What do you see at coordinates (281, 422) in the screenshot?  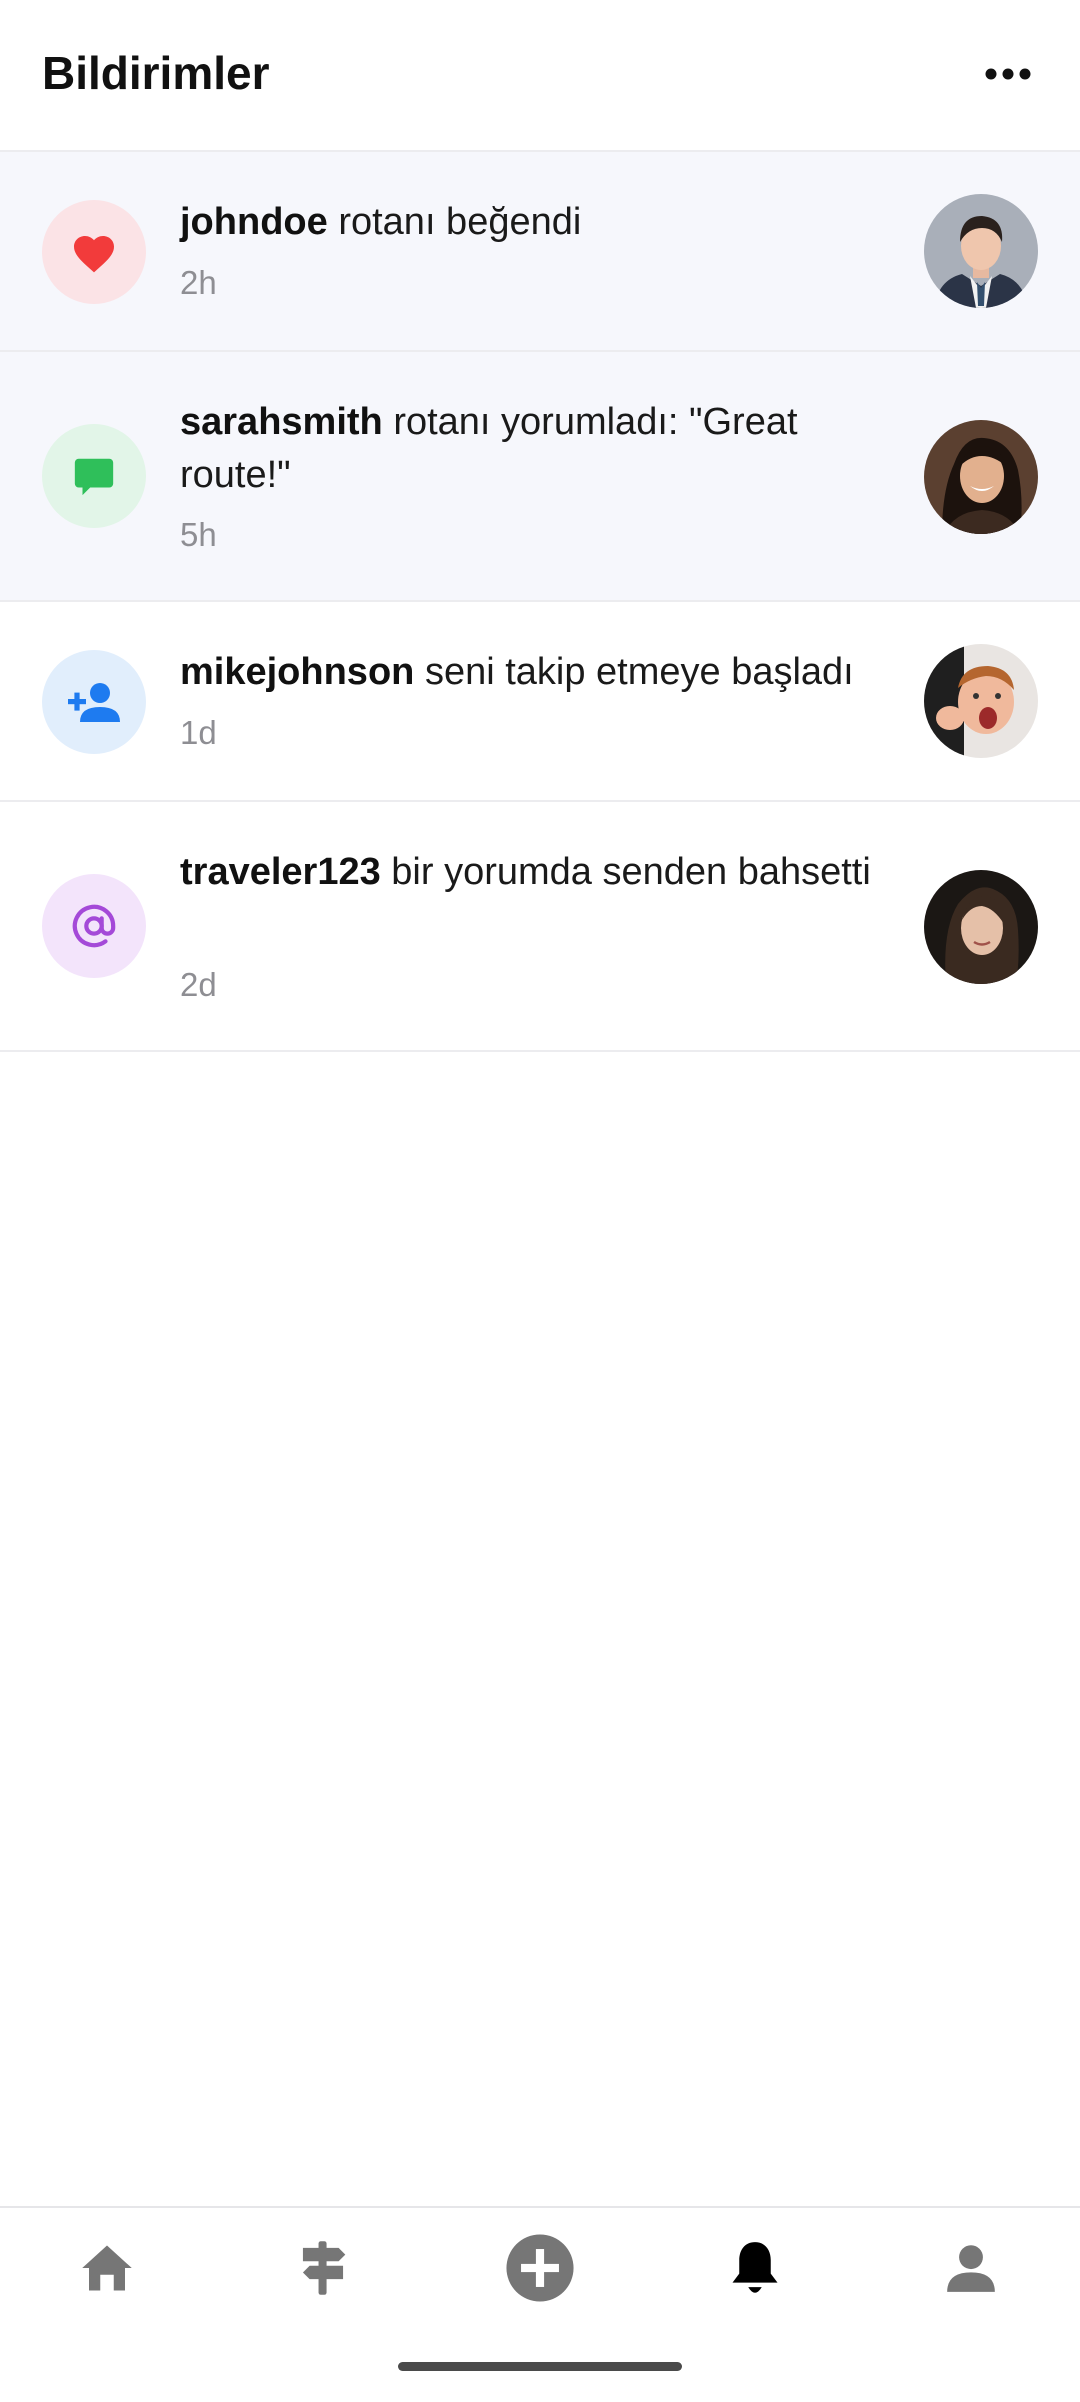 I see `notification-username: sarahsmith` at bounding box center [281, 422].